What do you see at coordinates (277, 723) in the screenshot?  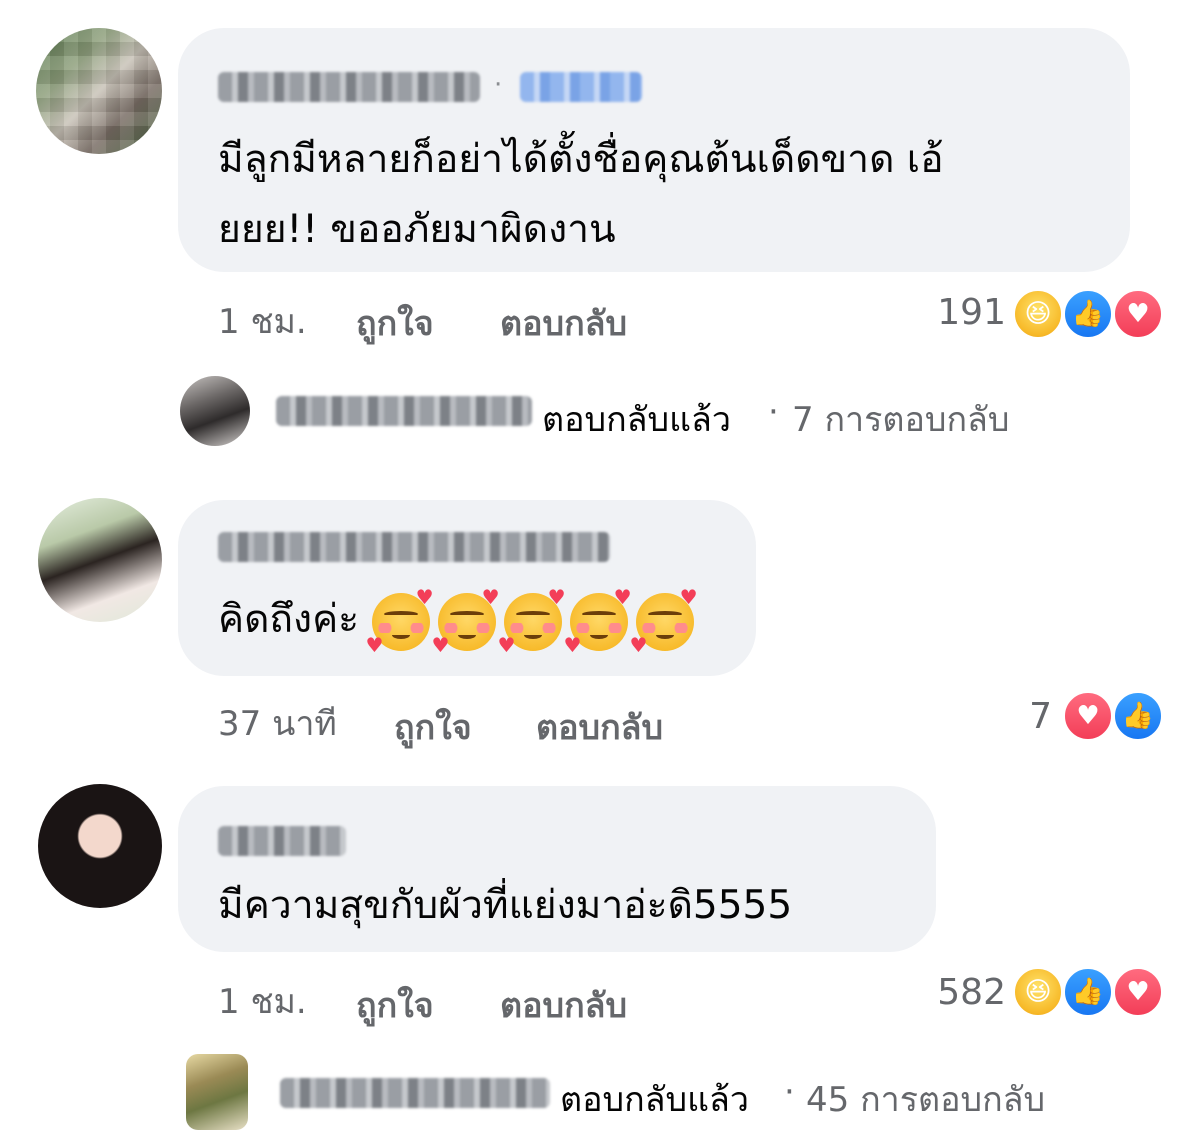 I see `comment-timestamp: 37 นาที` at bounding box center [277, 723].